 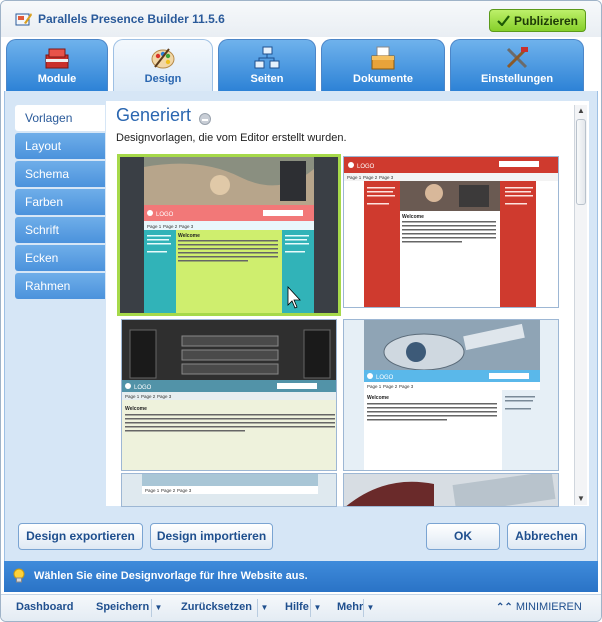 I want to click on collapse-icon, so click(x=205, y=119).